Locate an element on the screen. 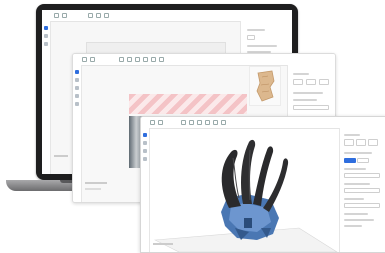 The height and width of the screenshot is (253, 385). laptop-status-text is located at coordinates (61, 156).